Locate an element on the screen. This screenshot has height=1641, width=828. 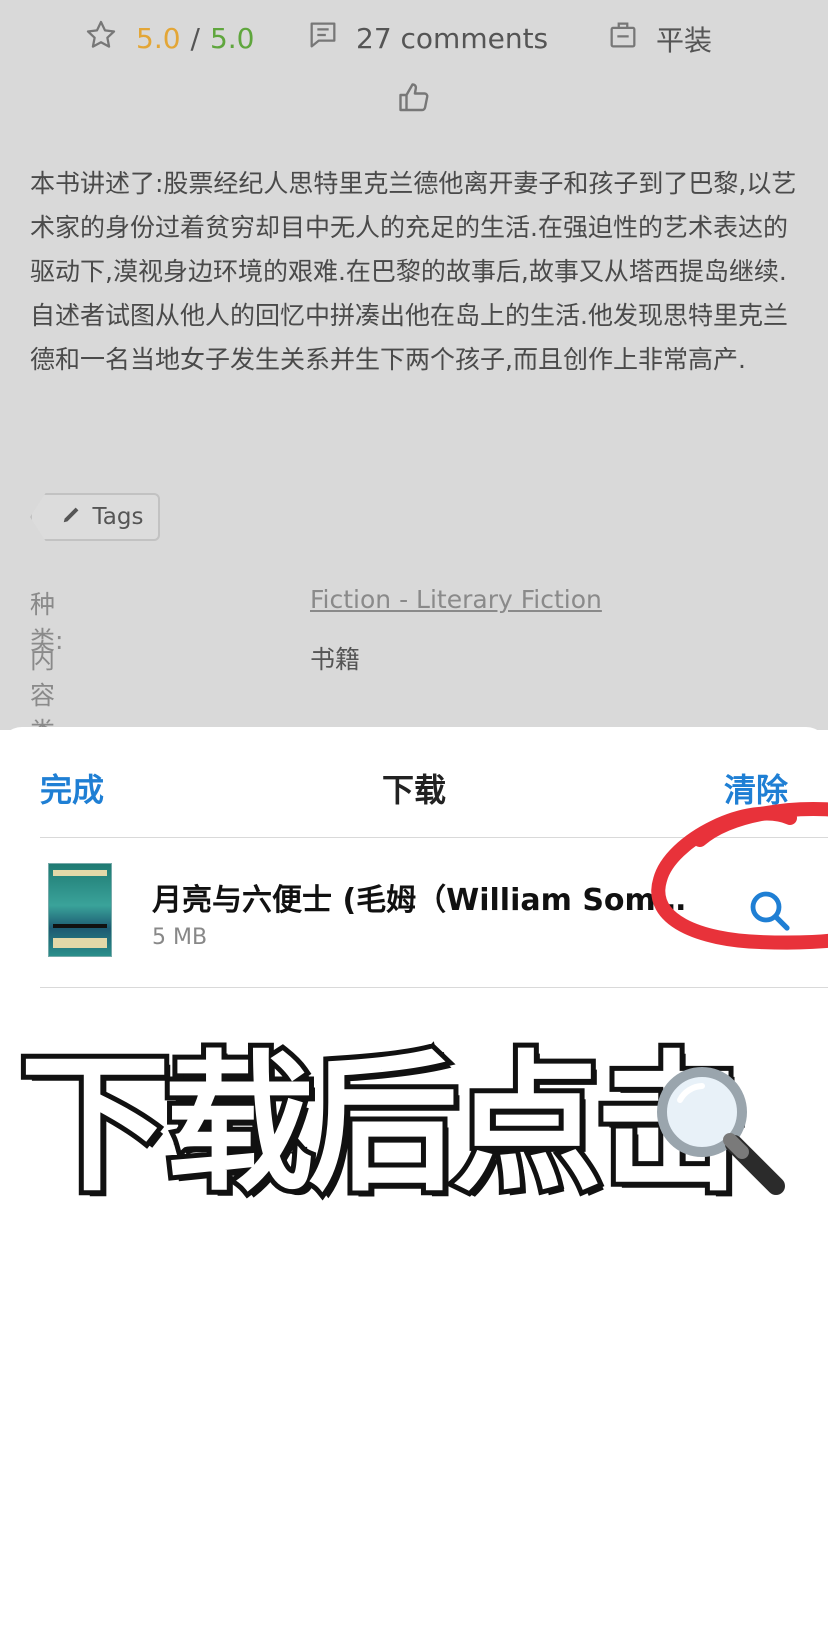
thumbs-up-icon is located at coordinates (414, 101).